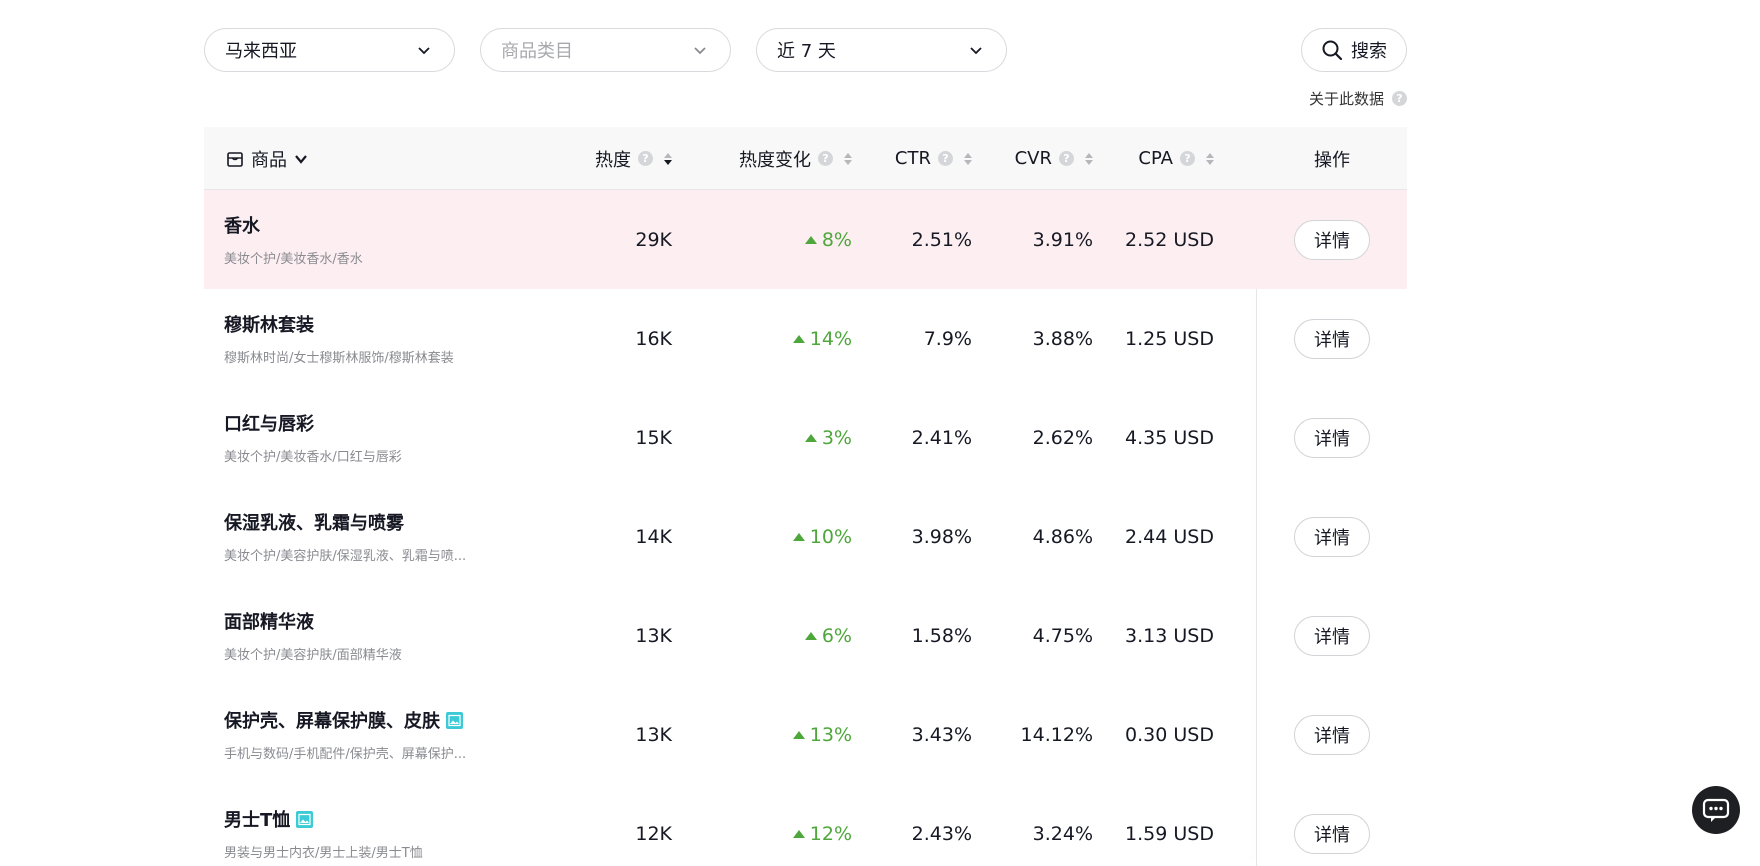 Image resolution: width=1760 pixels, height=866 pixels. I want to click on action-column-label: 操作, so click(1332, 160).